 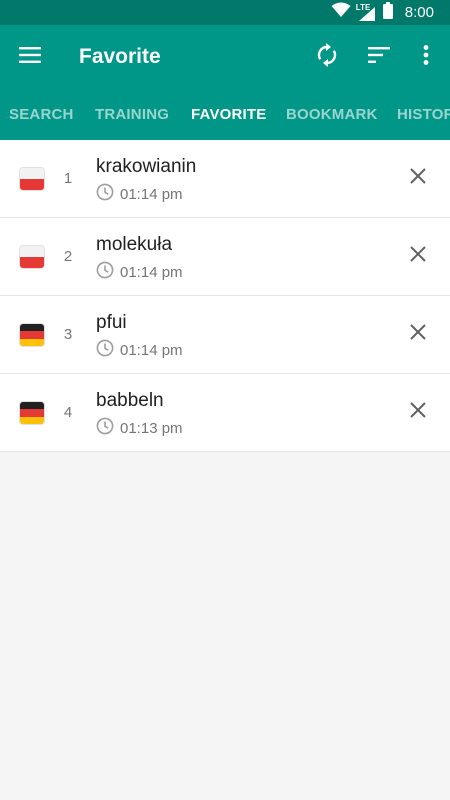 What do you see at coordinates (132, 114) in the screenshot?
I see `tab-training: TRAINING` at bounding box center [132, 114].